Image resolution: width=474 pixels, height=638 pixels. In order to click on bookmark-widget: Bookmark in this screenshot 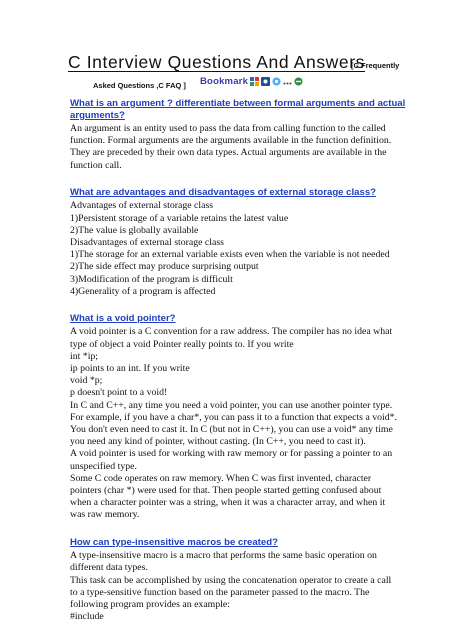, I will do `click(251, 81)`.